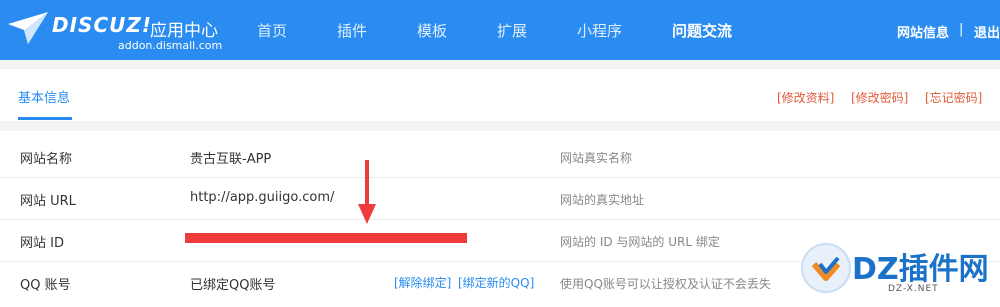 The image size is (1000, 307). I want to click on nav-home: 首页, so click(272, 30).